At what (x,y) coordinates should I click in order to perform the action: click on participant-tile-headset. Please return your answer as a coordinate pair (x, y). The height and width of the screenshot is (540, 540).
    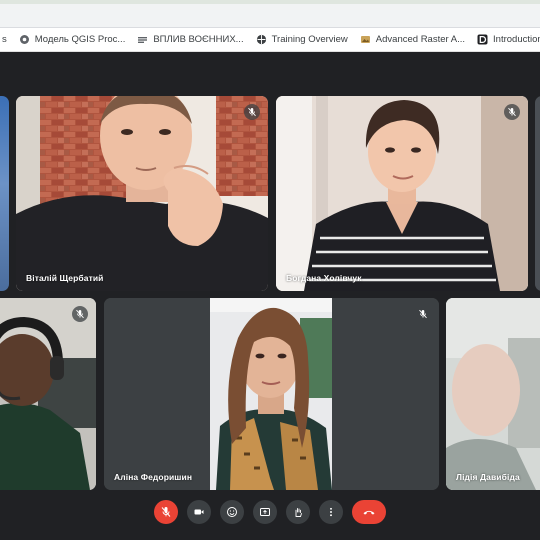
    Looking at the image, I should click on (48, 394).